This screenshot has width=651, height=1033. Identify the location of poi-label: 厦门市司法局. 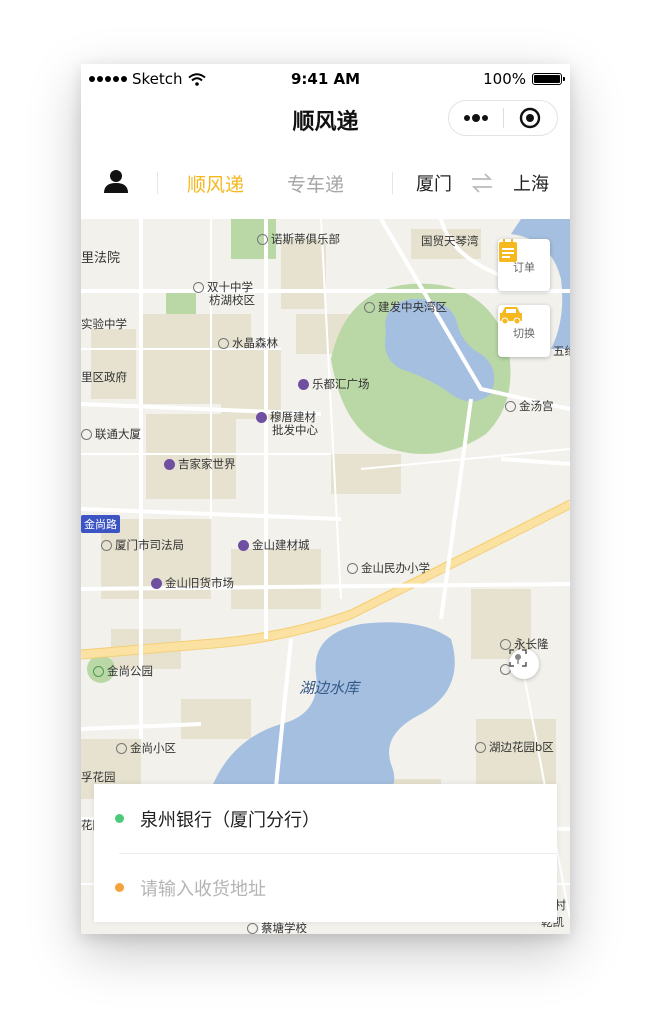
(142, 545).